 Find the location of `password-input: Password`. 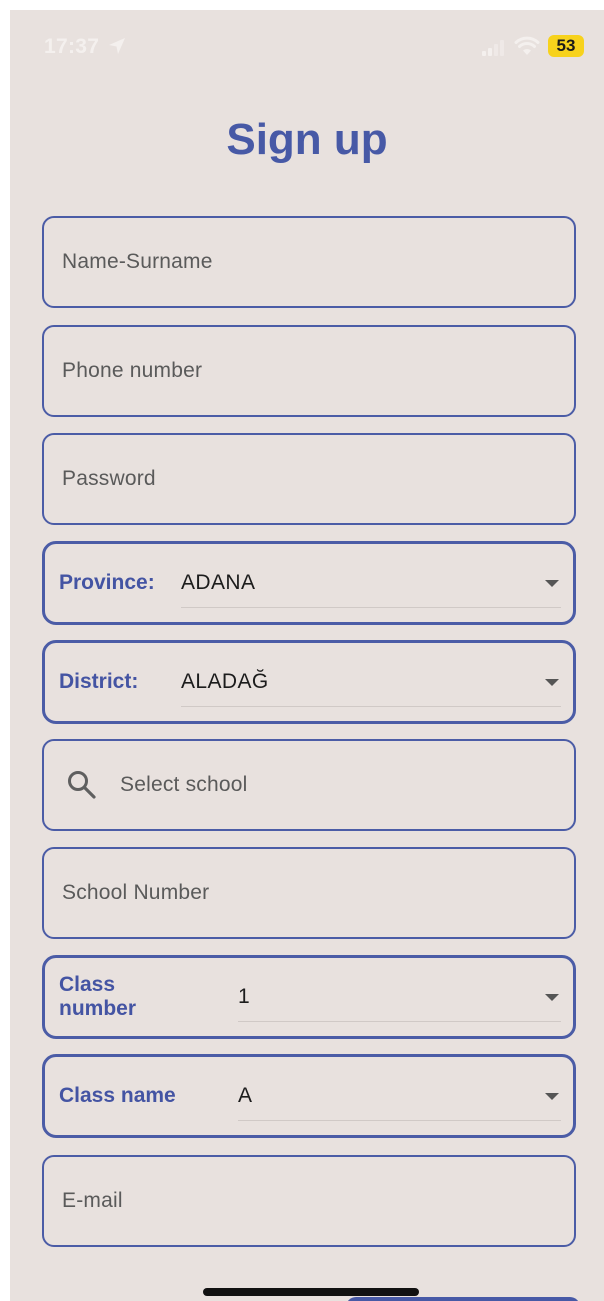

password-input: Password is located at coordinates (309, 479).